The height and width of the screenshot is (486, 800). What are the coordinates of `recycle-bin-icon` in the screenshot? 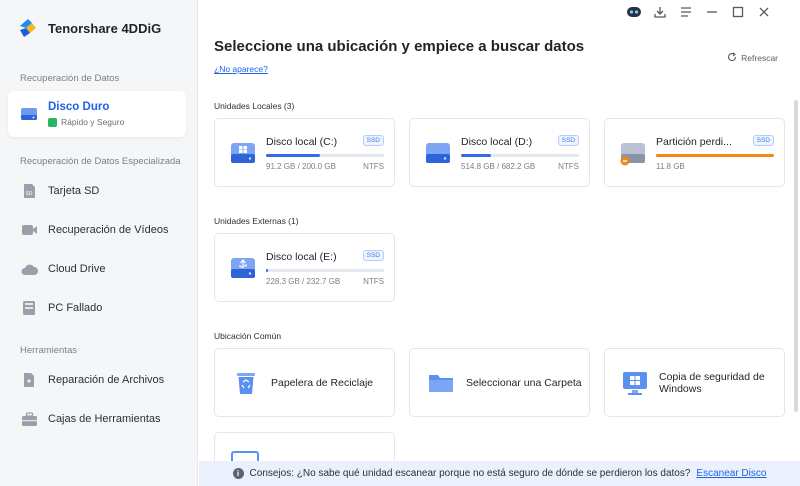 It's located at (246, 383).